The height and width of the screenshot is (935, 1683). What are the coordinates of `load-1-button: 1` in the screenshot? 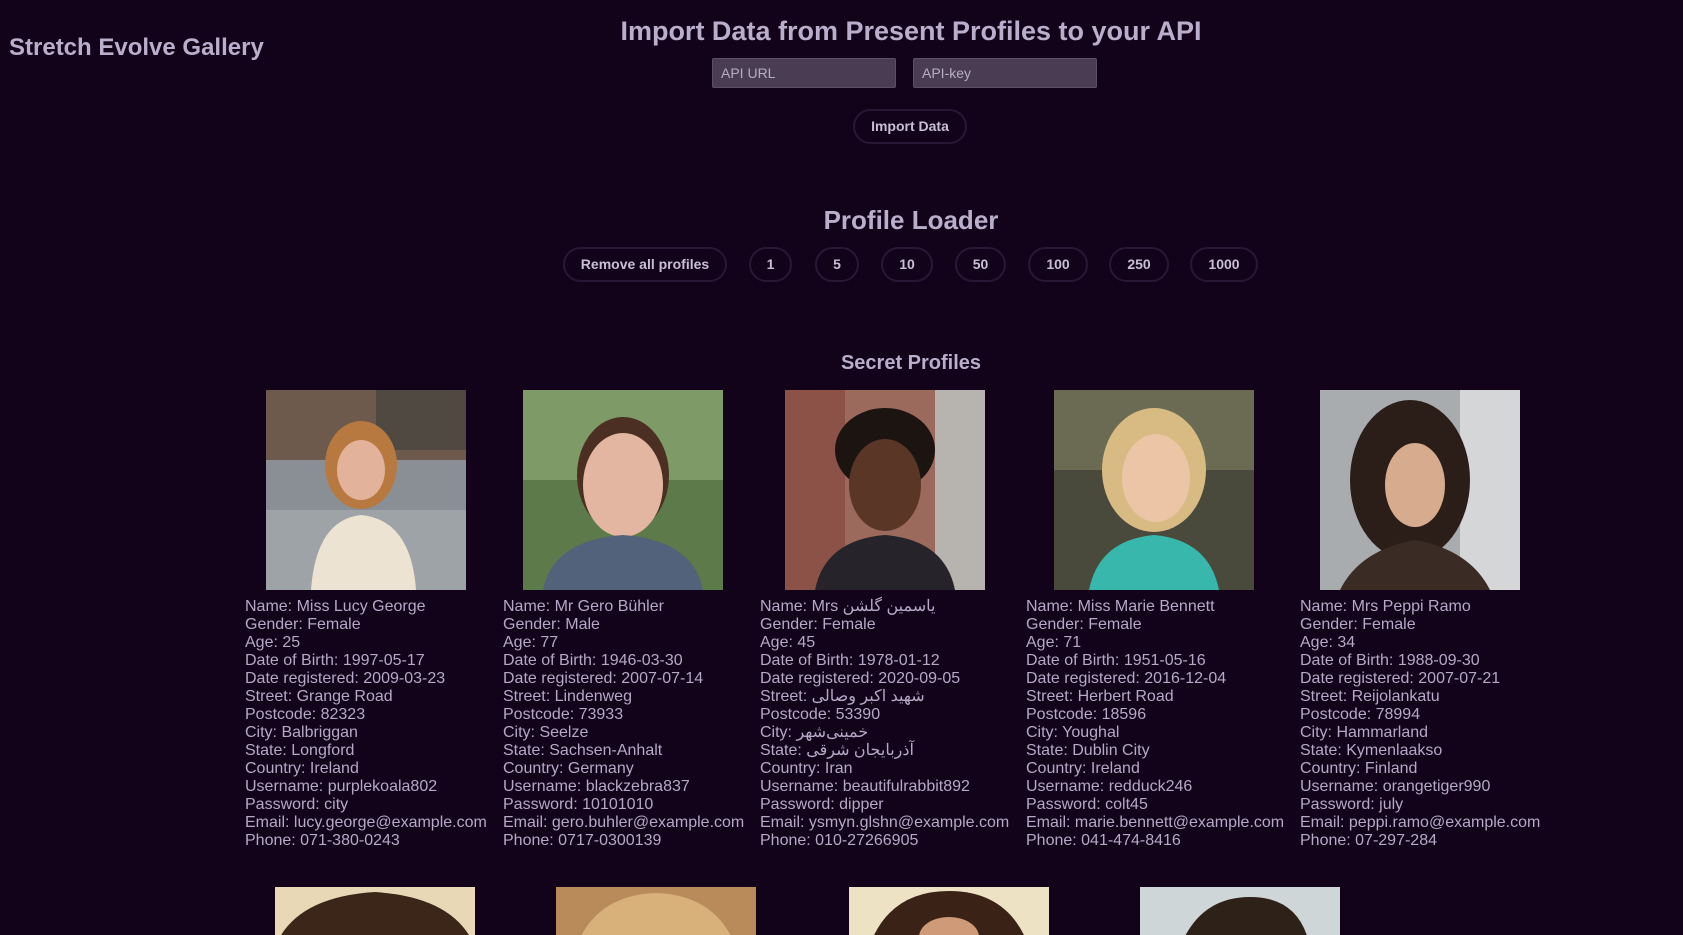 It's located at (770, 264).